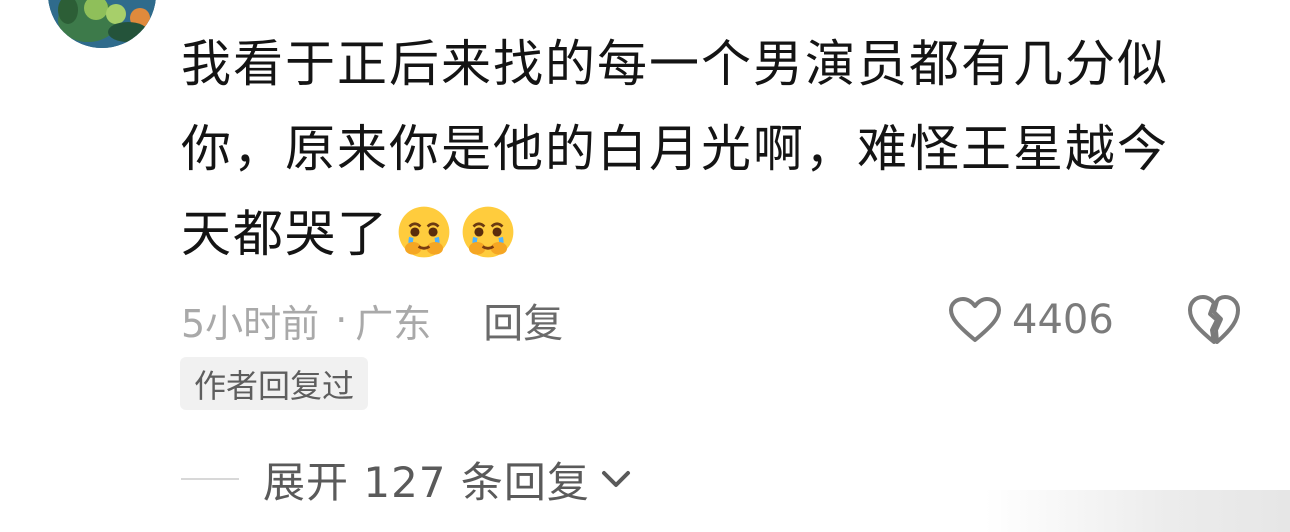  Describe the element at coordinates (426, 482) in the screenshot. I see `expand-replies-label: 展开 127 条回复` at that location.